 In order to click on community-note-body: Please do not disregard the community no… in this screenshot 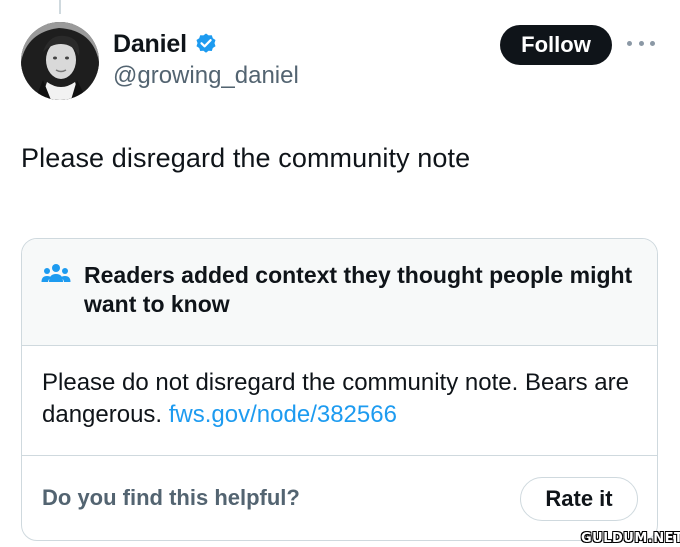, I will do `click(342, 399)`.